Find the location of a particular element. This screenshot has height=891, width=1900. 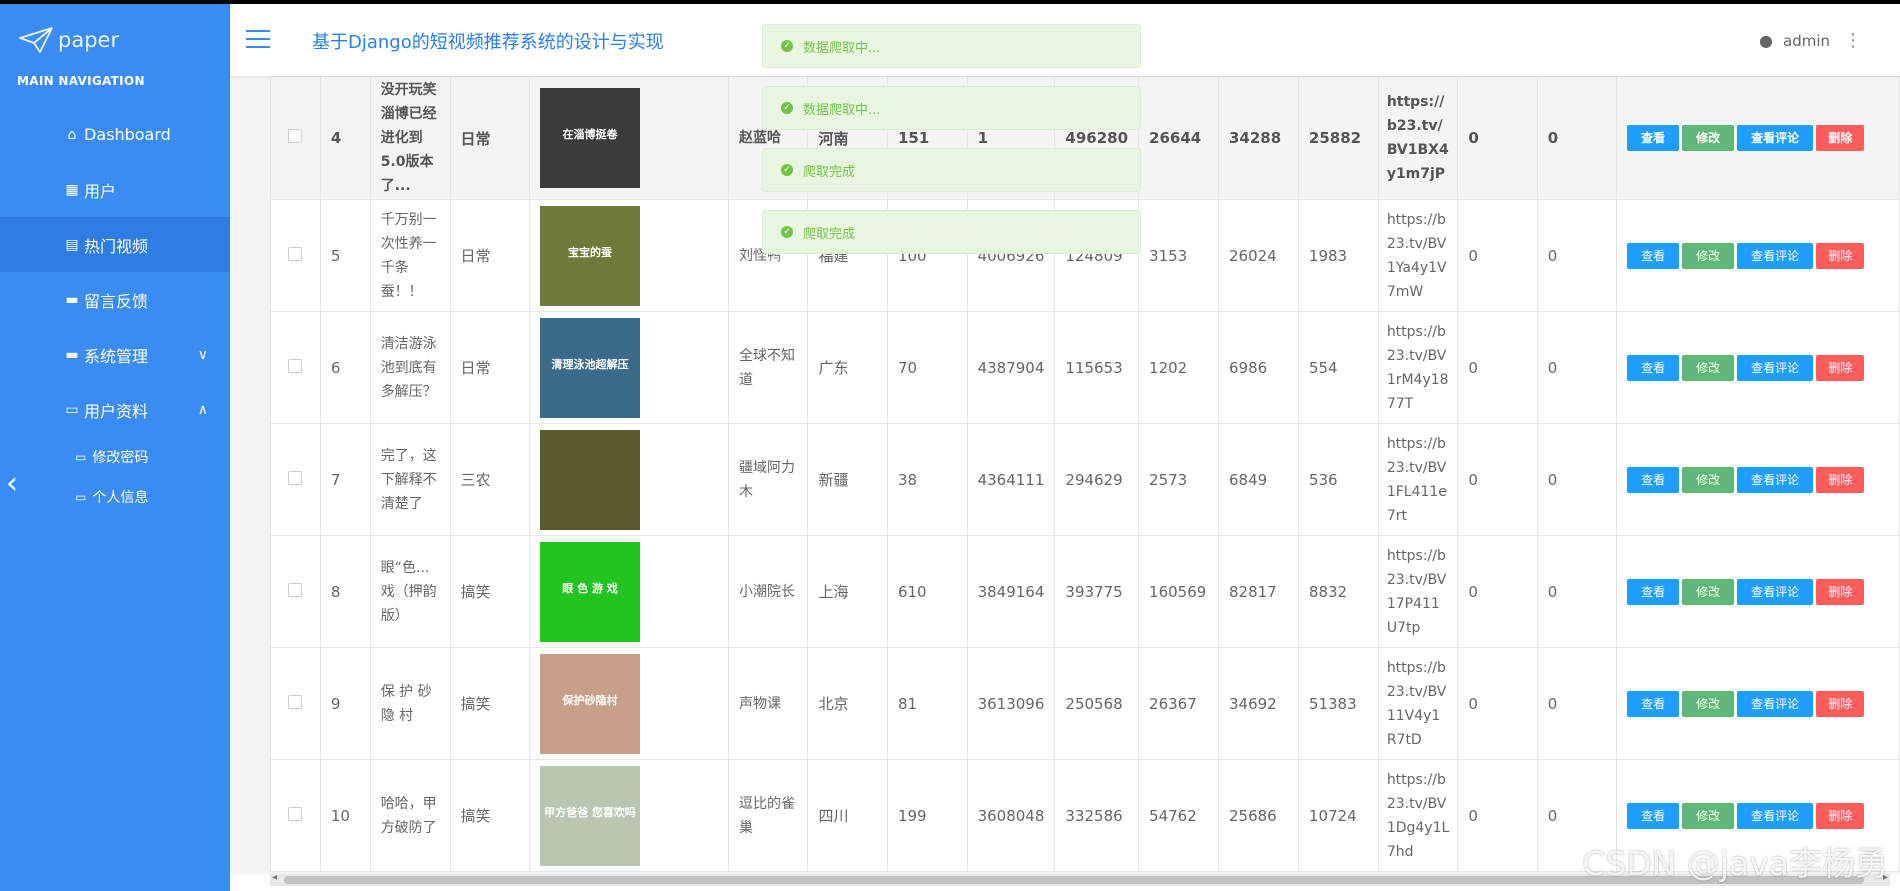

cell-province: 上海 is located at coordinates (847, 591).